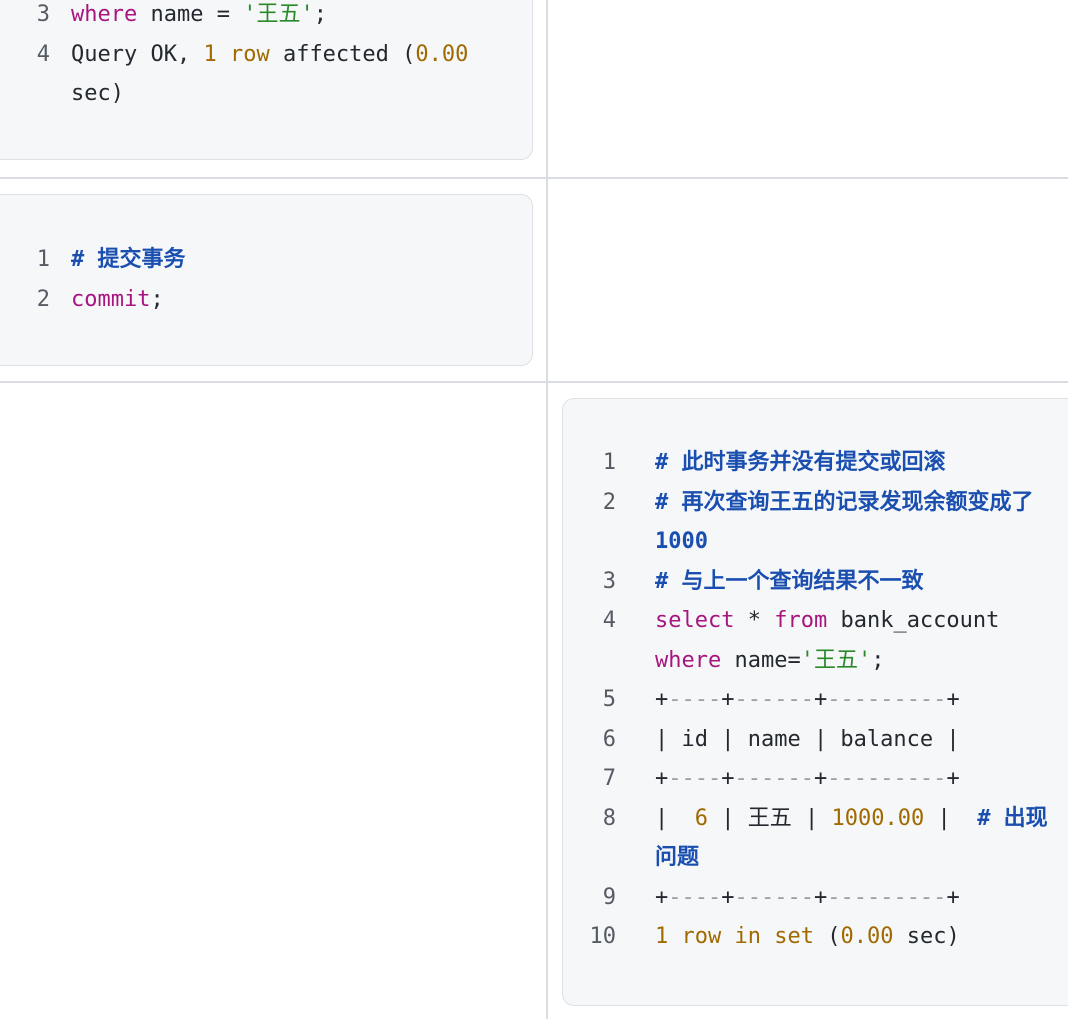 The image size is (1068, 1019). I want to click on code-text: | 6 | 王五 | 1000.00 | # 出现, so click(851, 819).